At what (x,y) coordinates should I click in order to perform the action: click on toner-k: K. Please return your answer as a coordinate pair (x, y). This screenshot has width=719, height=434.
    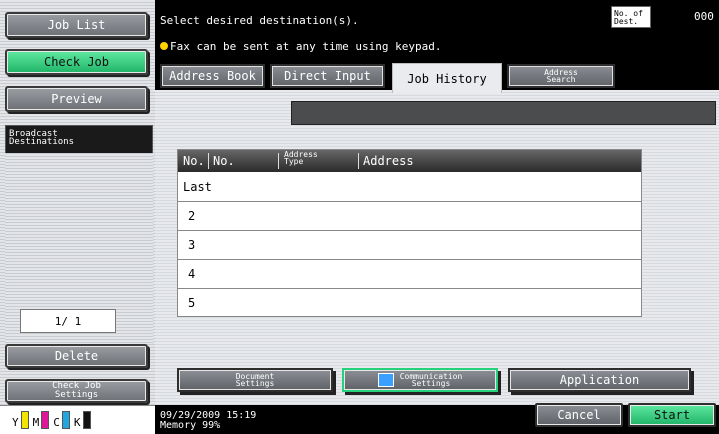
    Looking at the image, I should click on (82, 420).